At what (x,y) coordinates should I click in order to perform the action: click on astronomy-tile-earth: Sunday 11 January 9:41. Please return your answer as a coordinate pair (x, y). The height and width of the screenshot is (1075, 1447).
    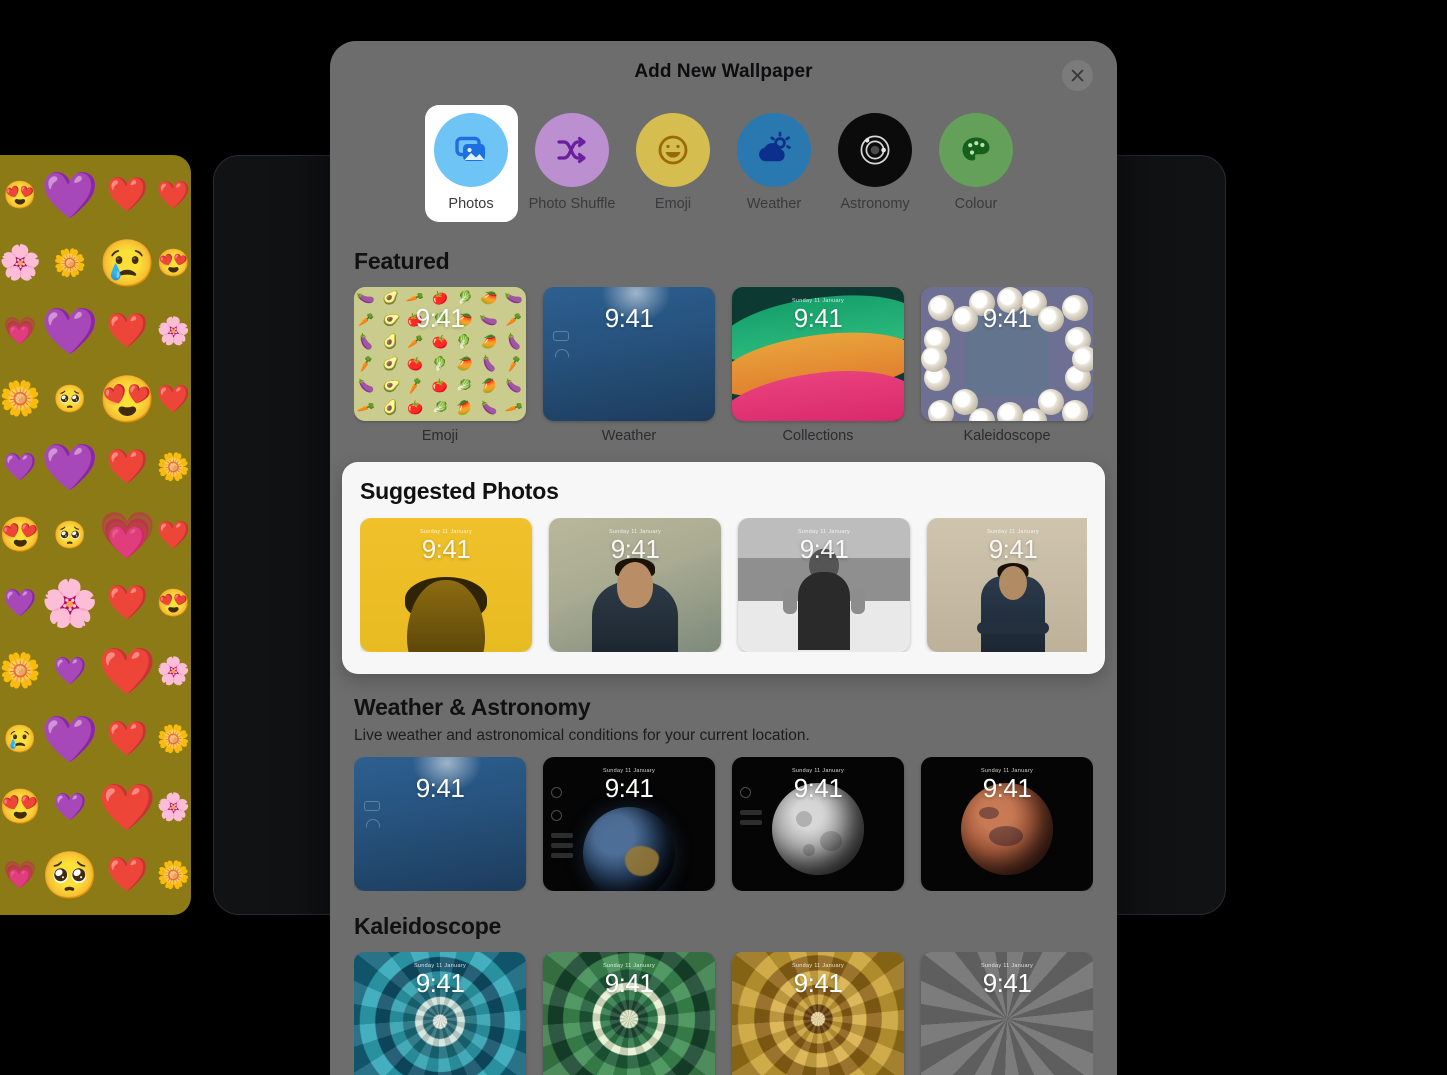
    Looking at the image, I should click on (629, 824).